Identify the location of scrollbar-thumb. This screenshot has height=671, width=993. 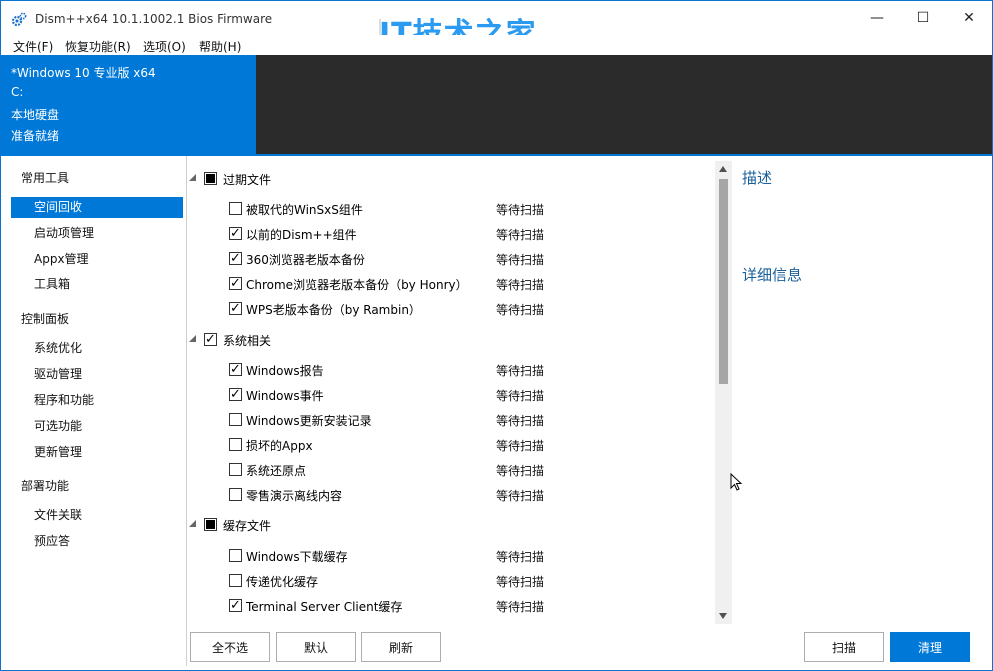
(723, 281).